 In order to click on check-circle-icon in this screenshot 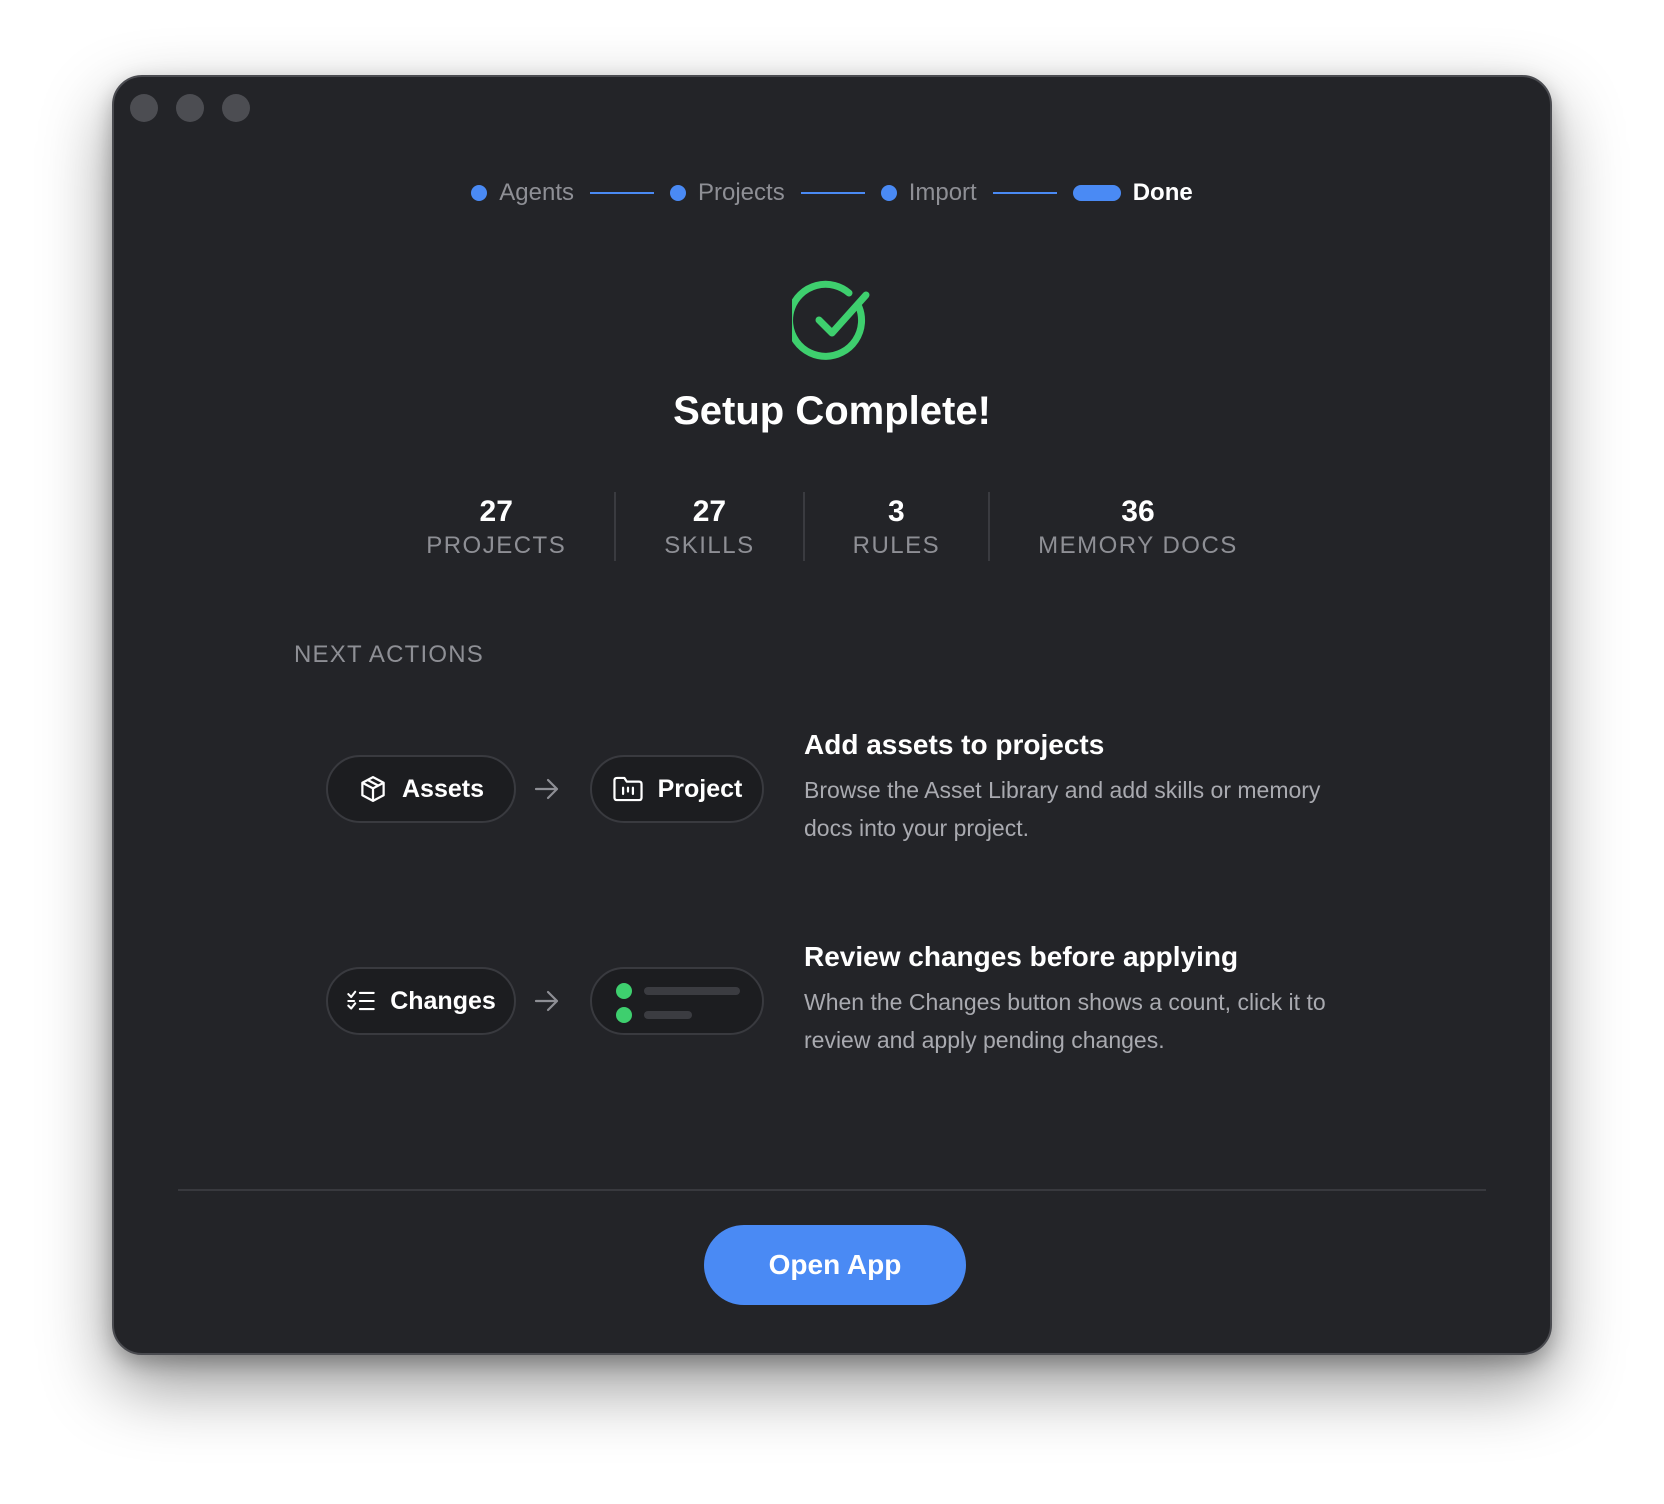, I will do `click(831, 320)`.